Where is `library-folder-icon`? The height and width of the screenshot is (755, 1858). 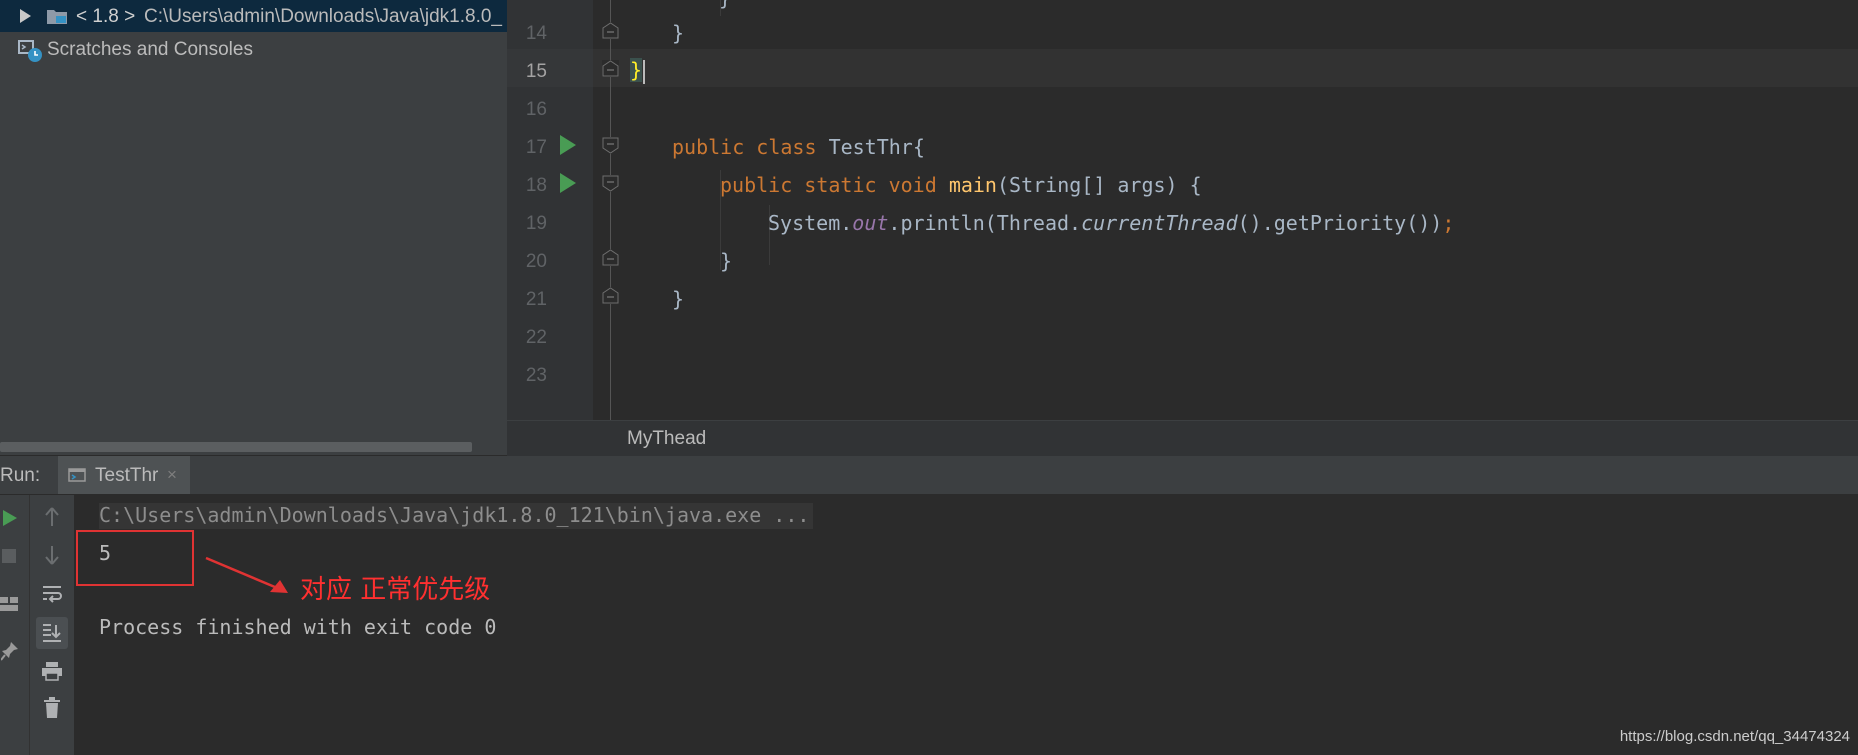 library-folder-icon is located at coordinates (57, 17).